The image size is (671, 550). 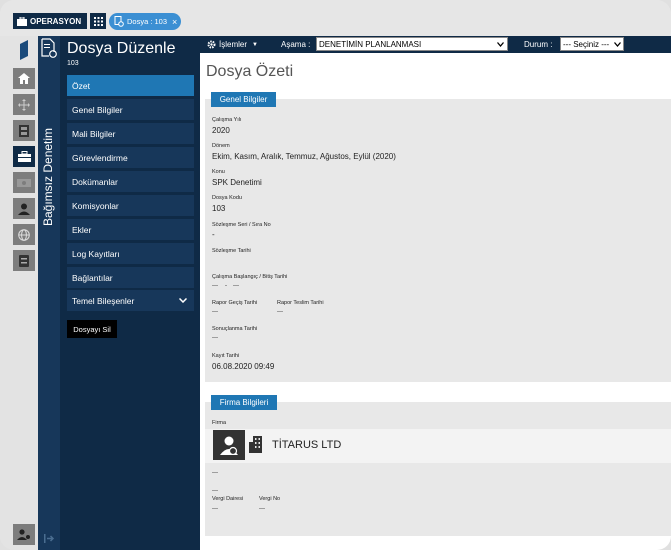 I want to click on menu-item-label: Özet, so click(x=81, y=85).